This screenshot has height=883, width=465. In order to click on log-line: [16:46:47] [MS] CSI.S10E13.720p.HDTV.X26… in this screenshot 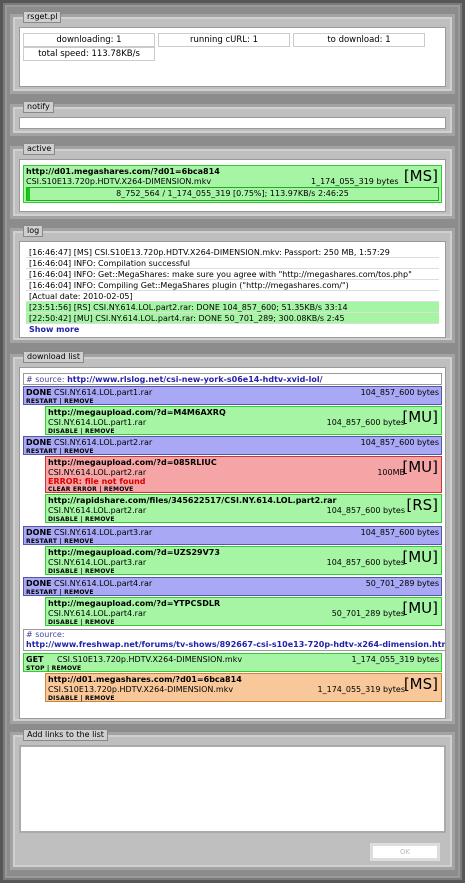, I will do `click(232, 252)`.